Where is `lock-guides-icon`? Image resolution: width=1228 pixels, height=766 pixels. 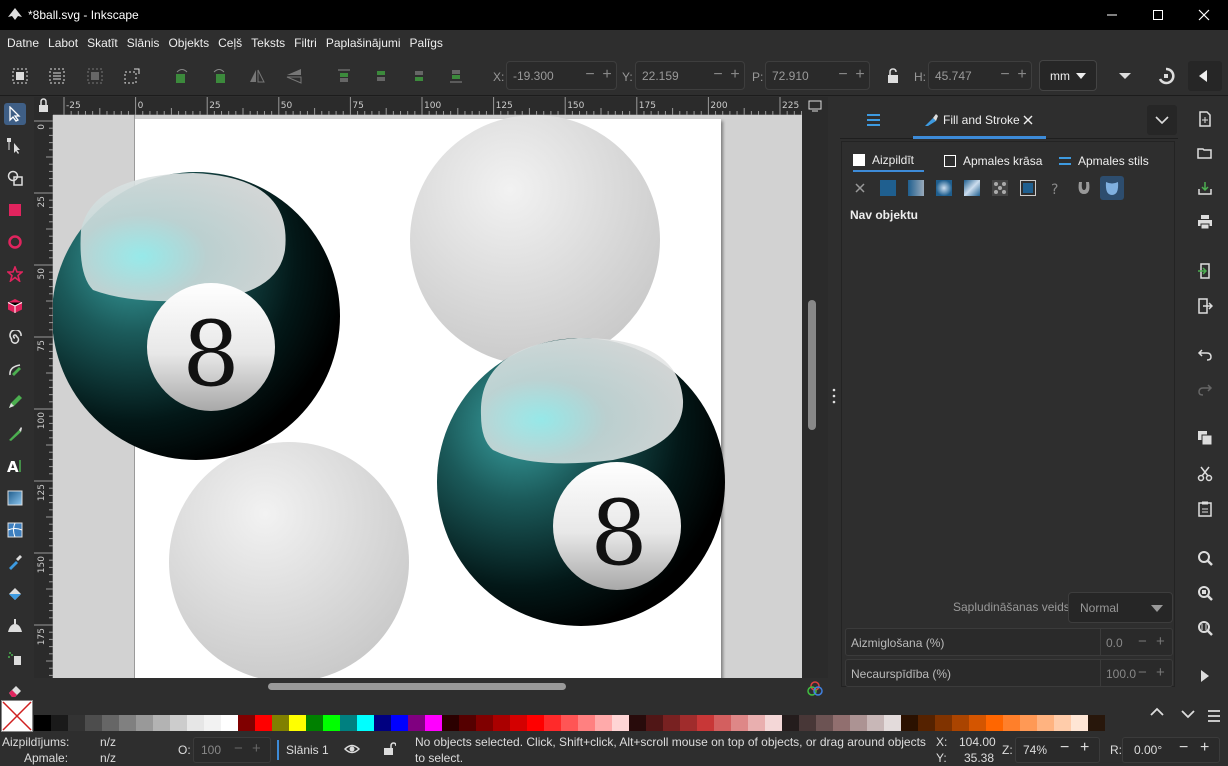 lock-guides-icon is located at coordinates (43, 106).